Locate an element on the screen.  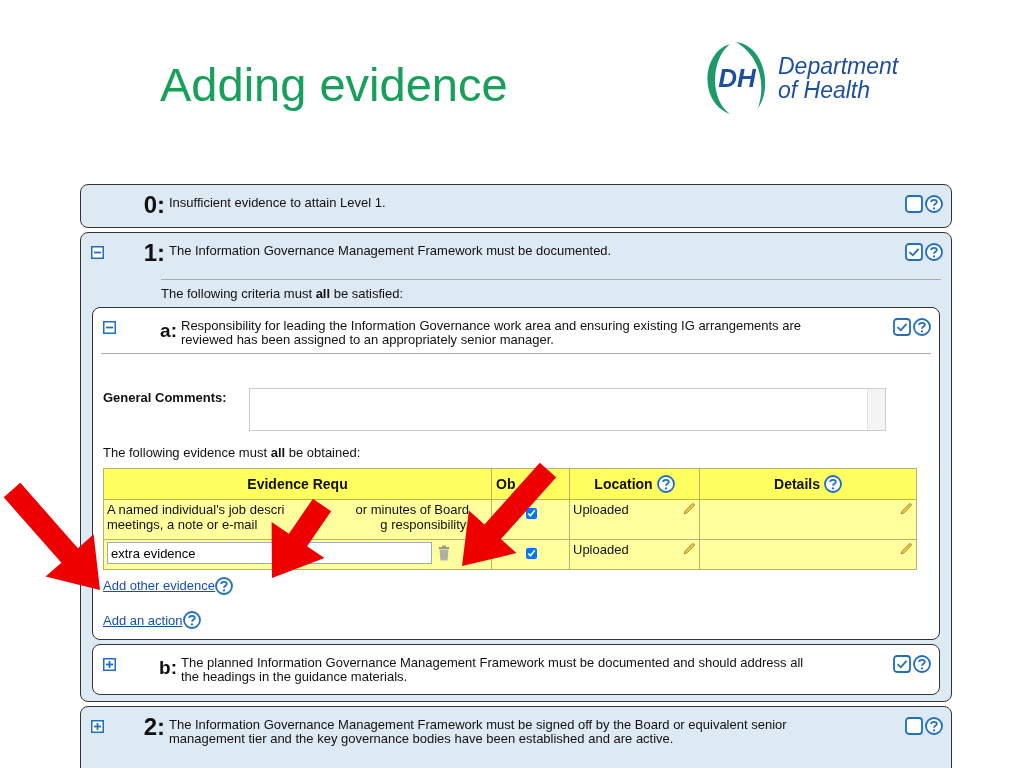
cell-text: or minutes of Board is located at coordinates (412, 509).